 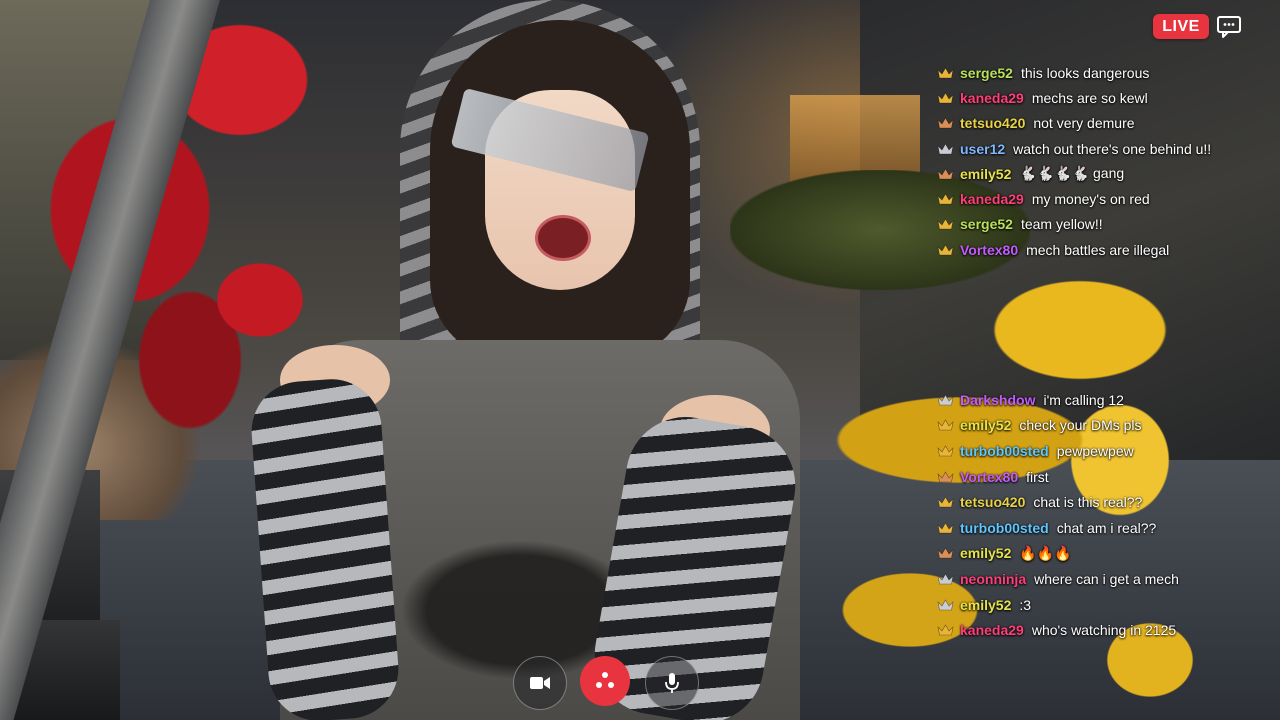 I want to click on mouth, so click(x=563, y=238).